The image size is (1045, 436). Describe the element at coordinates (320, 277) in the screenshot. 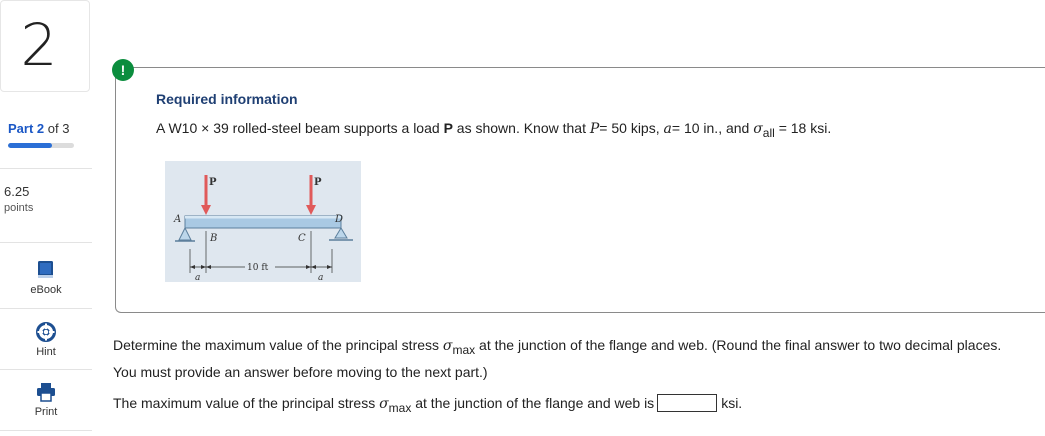

I see `dim-a-right-label: a` at that location.